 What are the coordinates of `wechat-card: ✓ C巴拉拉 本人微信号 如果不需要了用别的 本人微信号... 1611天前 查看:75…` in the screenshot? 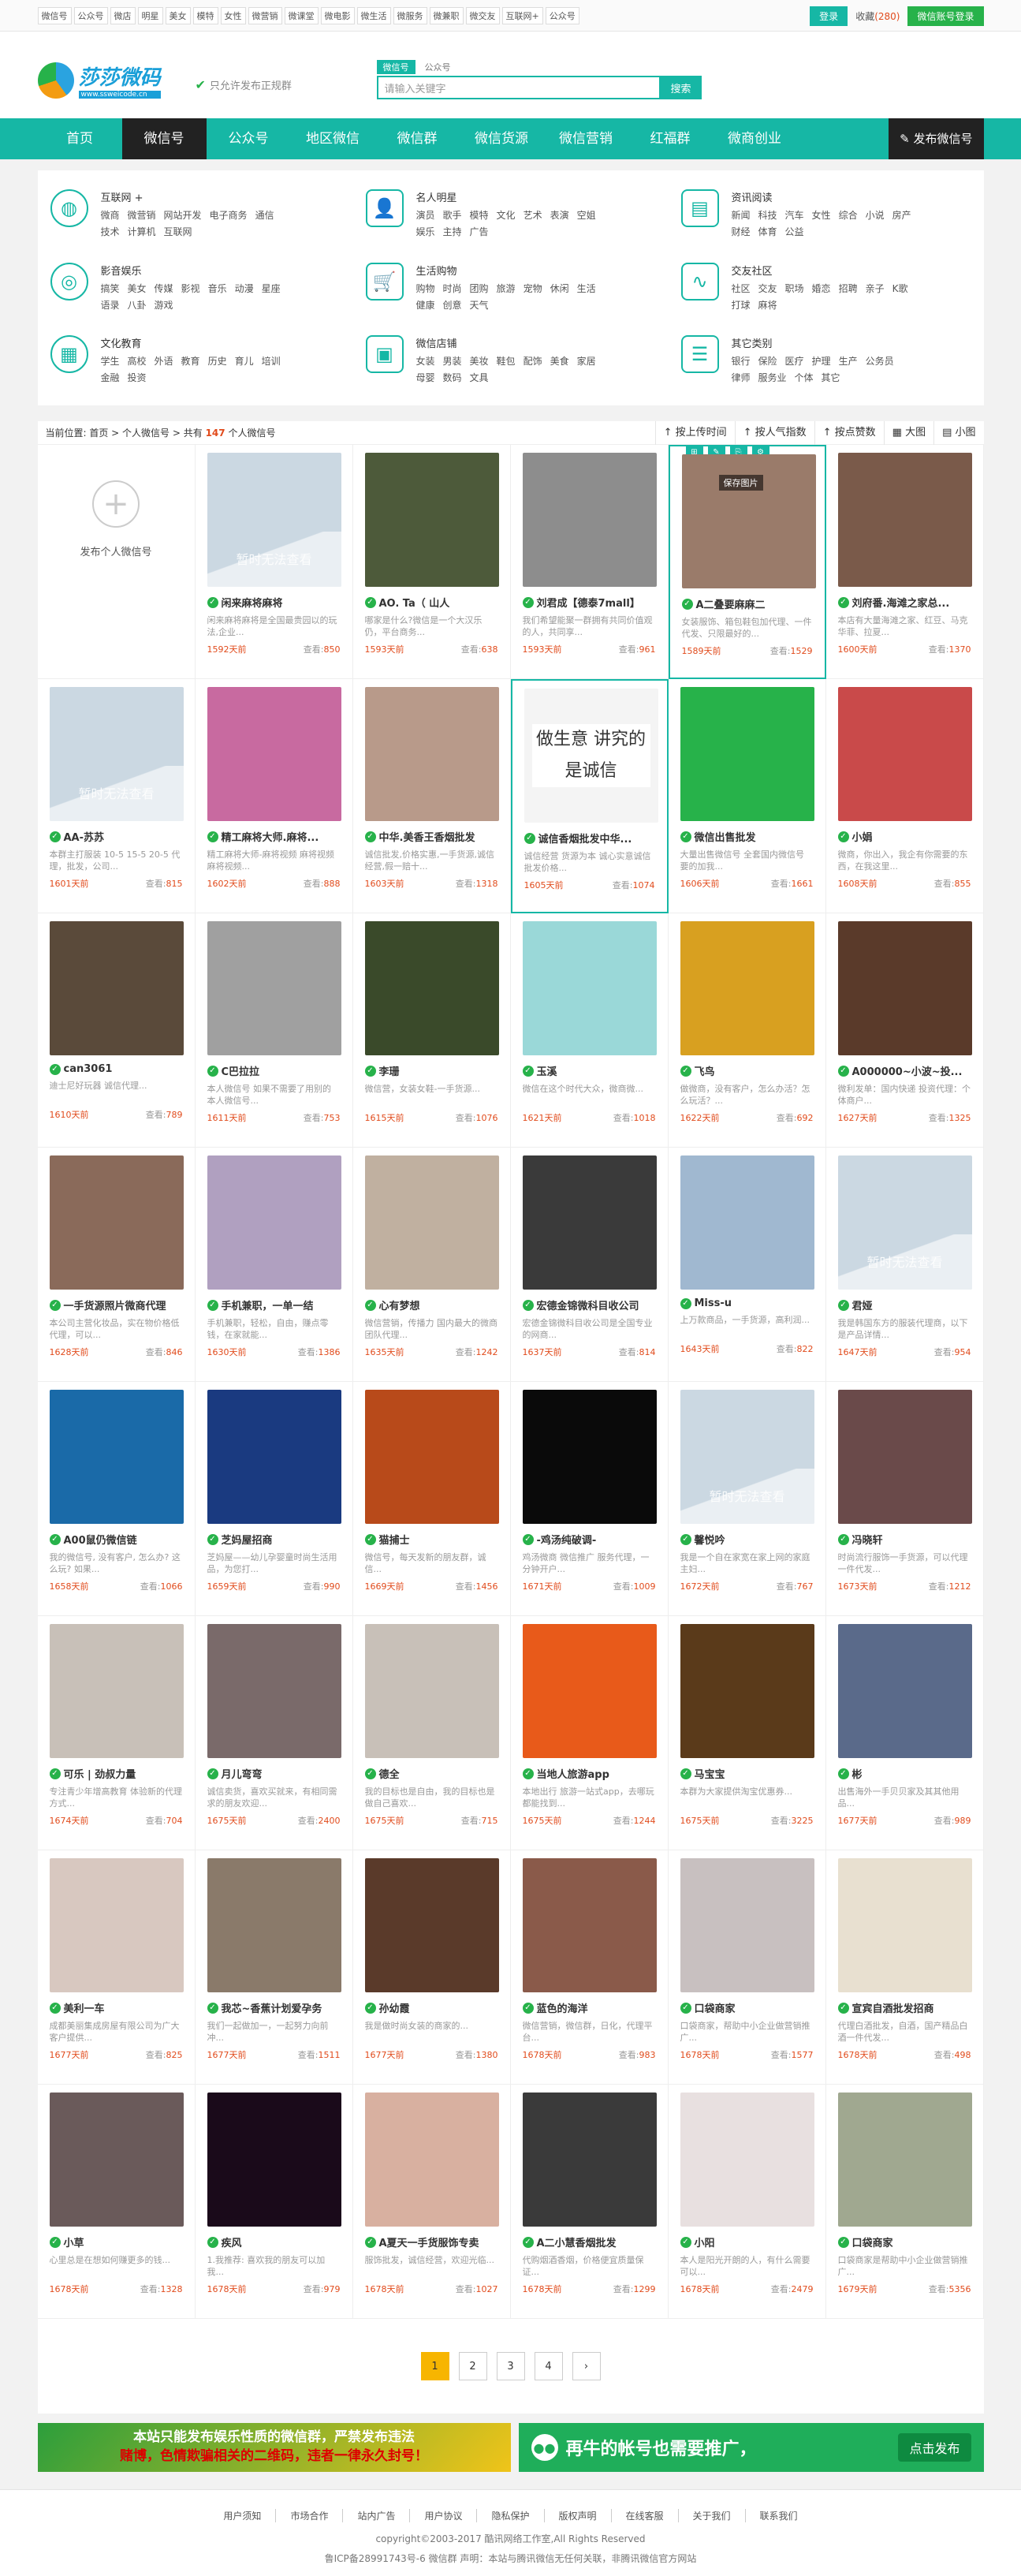 It's located at (274, 1030).